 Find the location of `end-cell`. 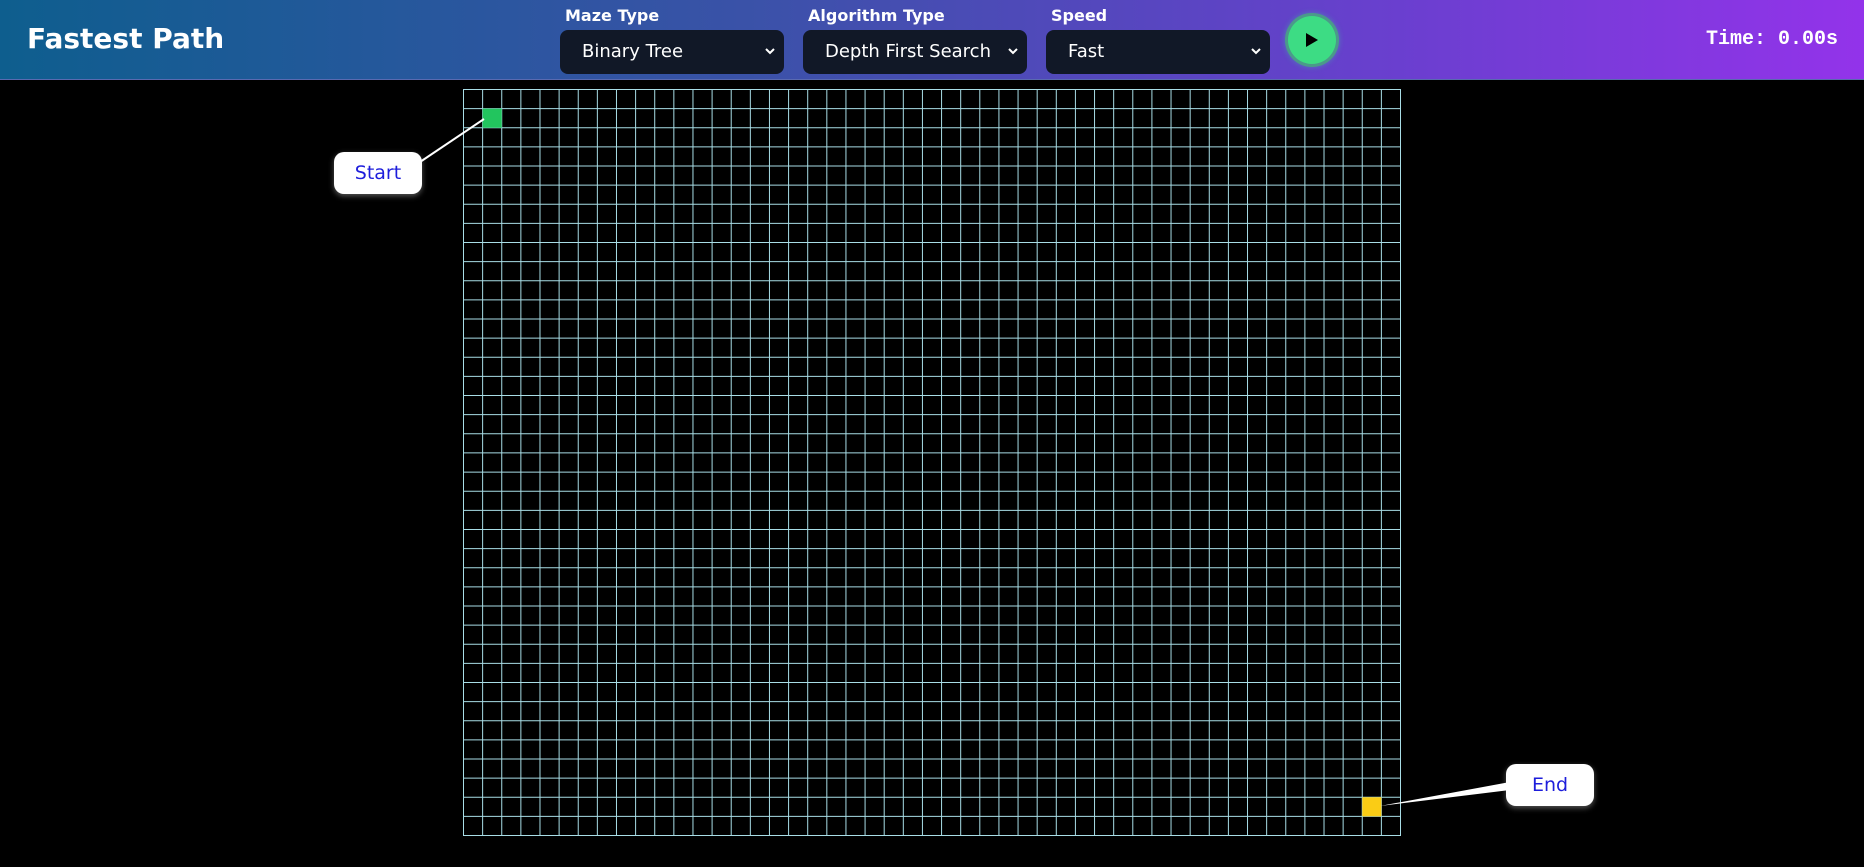

end-cell is located at coordinates (1372, 807).